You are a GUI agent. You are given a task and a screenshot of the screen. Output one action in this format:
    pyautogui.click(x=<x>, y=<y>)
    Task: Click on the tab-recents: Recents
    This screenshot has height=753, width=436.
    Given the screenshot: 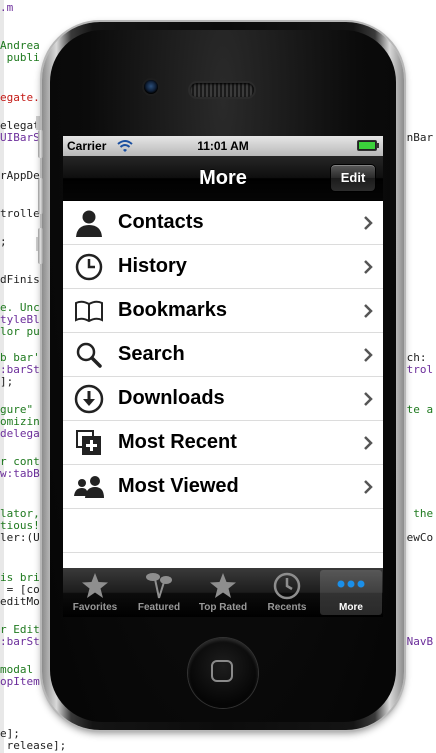 What is the action you would take?
    pyautogui.click(x=287, y=592)
    